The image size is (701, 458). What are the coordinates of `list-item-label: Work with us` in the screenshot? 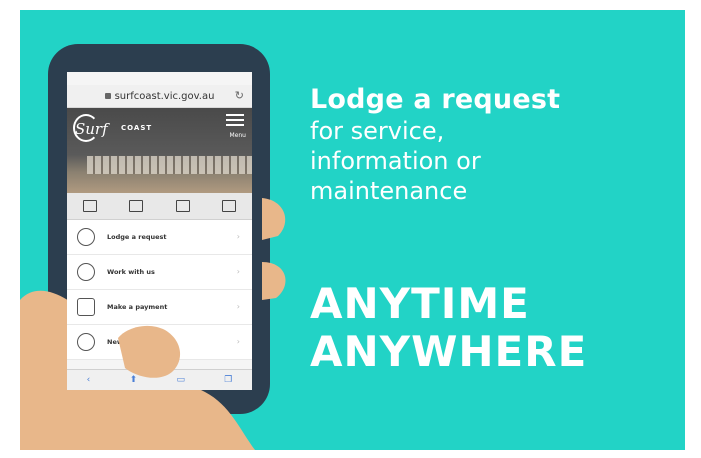 It's located at (131, 272).